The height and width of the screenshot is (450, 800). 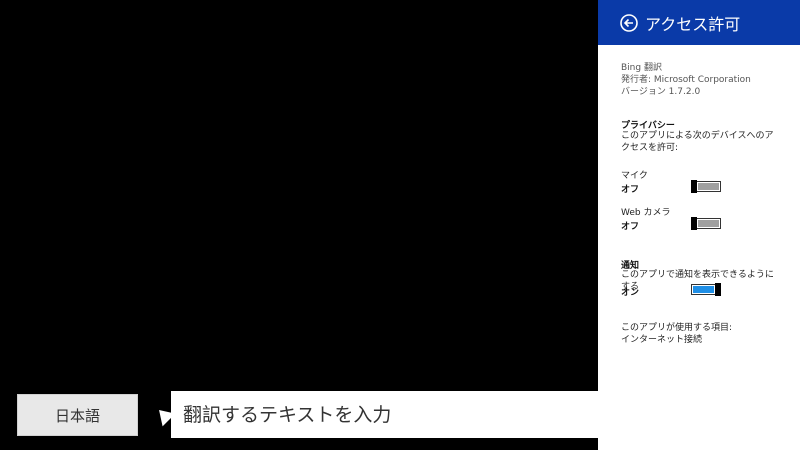 I want to click on webcam-label: Web カメラ, so click(x=646, y=213).